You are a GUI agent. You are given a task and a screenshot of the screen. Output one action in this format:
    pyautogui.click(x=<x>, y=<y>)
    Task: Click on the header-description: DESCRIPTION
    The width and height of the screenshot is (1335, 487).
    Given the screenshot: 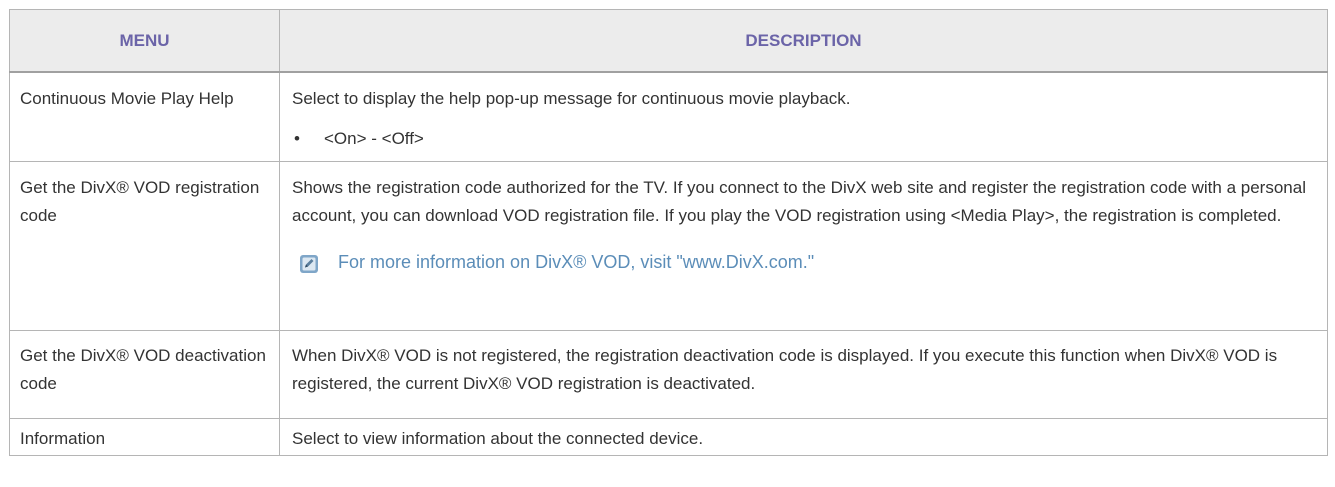 What is the action you would take?
    pyautogui.click(x=803, y=41)
    